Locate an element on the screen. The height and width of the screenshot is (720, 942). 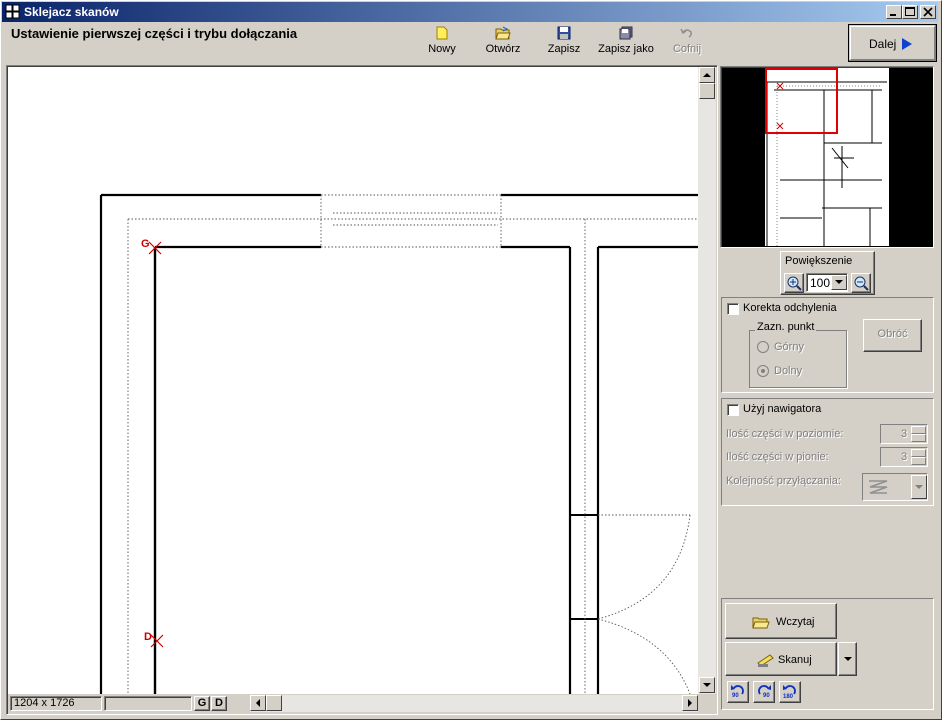
preview-thumbnail is located at coordinates (827, 157).